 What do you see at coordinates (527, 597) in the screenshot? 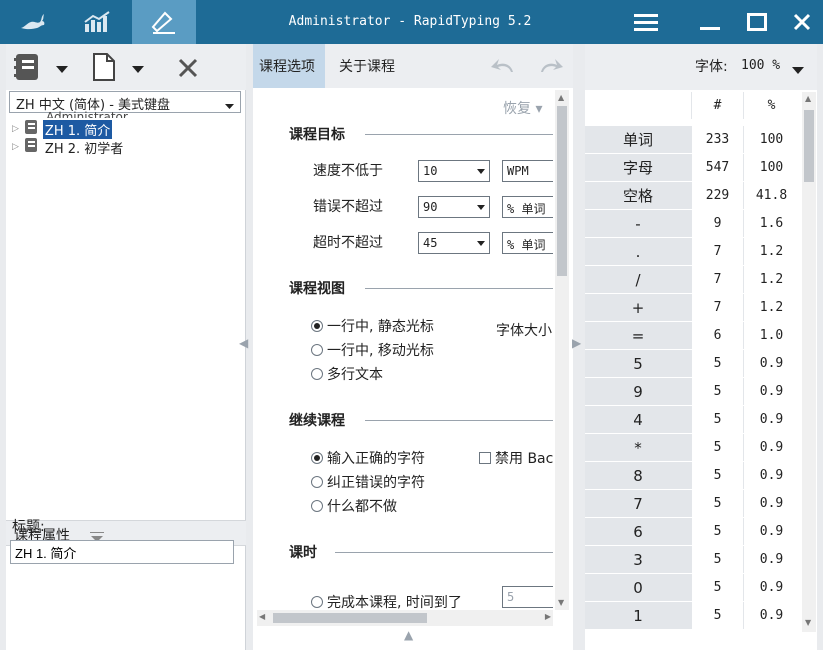
I see `time-input: 5` at bounding box center [527, 597].